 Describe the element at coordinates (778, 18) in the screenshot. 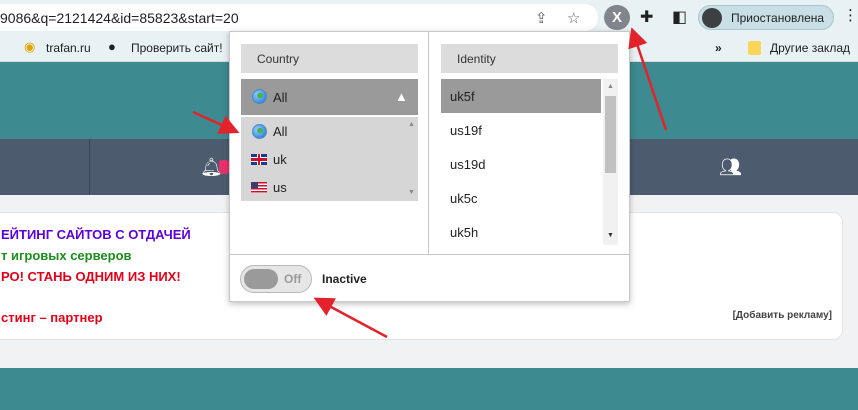

I see `profile-status-label: Приостановлена` at that location.